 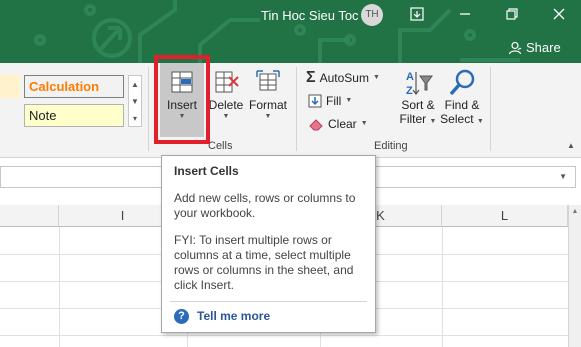 I want to click on gallery-more-icon: ▾, so click(x=135, y=118).